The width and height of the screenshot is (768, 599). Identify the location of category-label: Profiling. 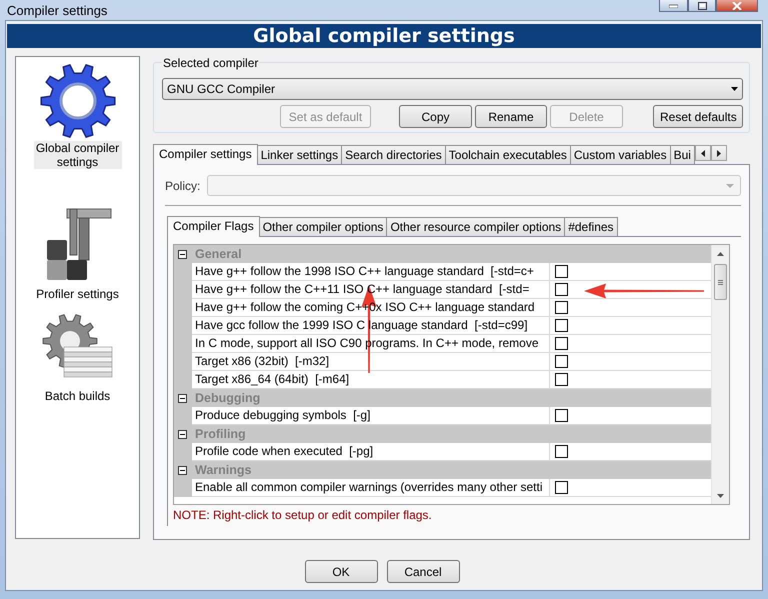
(220, 434).